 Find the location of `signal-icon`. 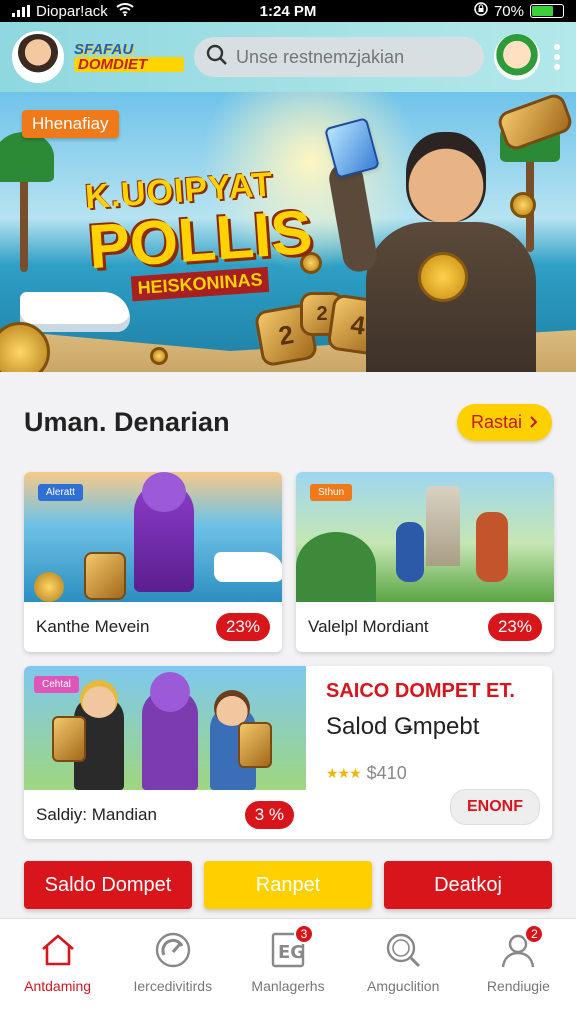

signal-icon is located at coordinates (21, 11).